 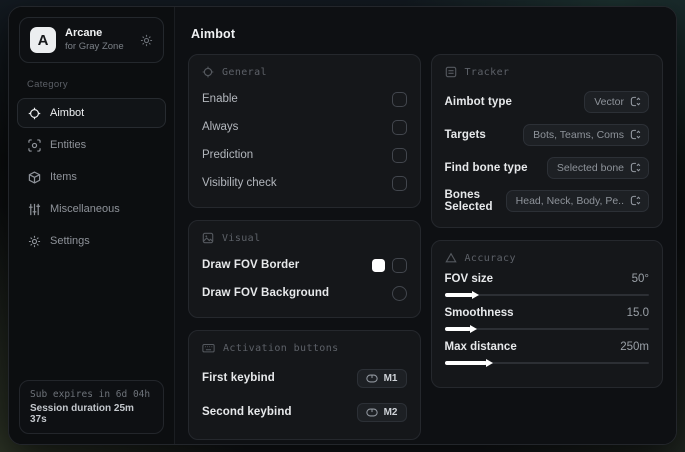 What do you see at coordinates (450, 258) in the screenshot?
I see `triangle-icon` at bounding box center [450, 258].